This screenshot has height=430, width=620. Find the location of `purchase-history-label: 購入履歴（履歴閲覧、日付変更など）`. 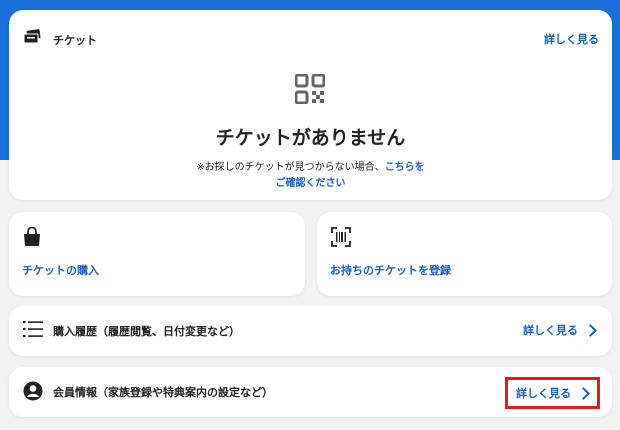

purchase-history-label: 購入履歴（履歴閲覧、日付変更など） is located at coordinates (146, 331).